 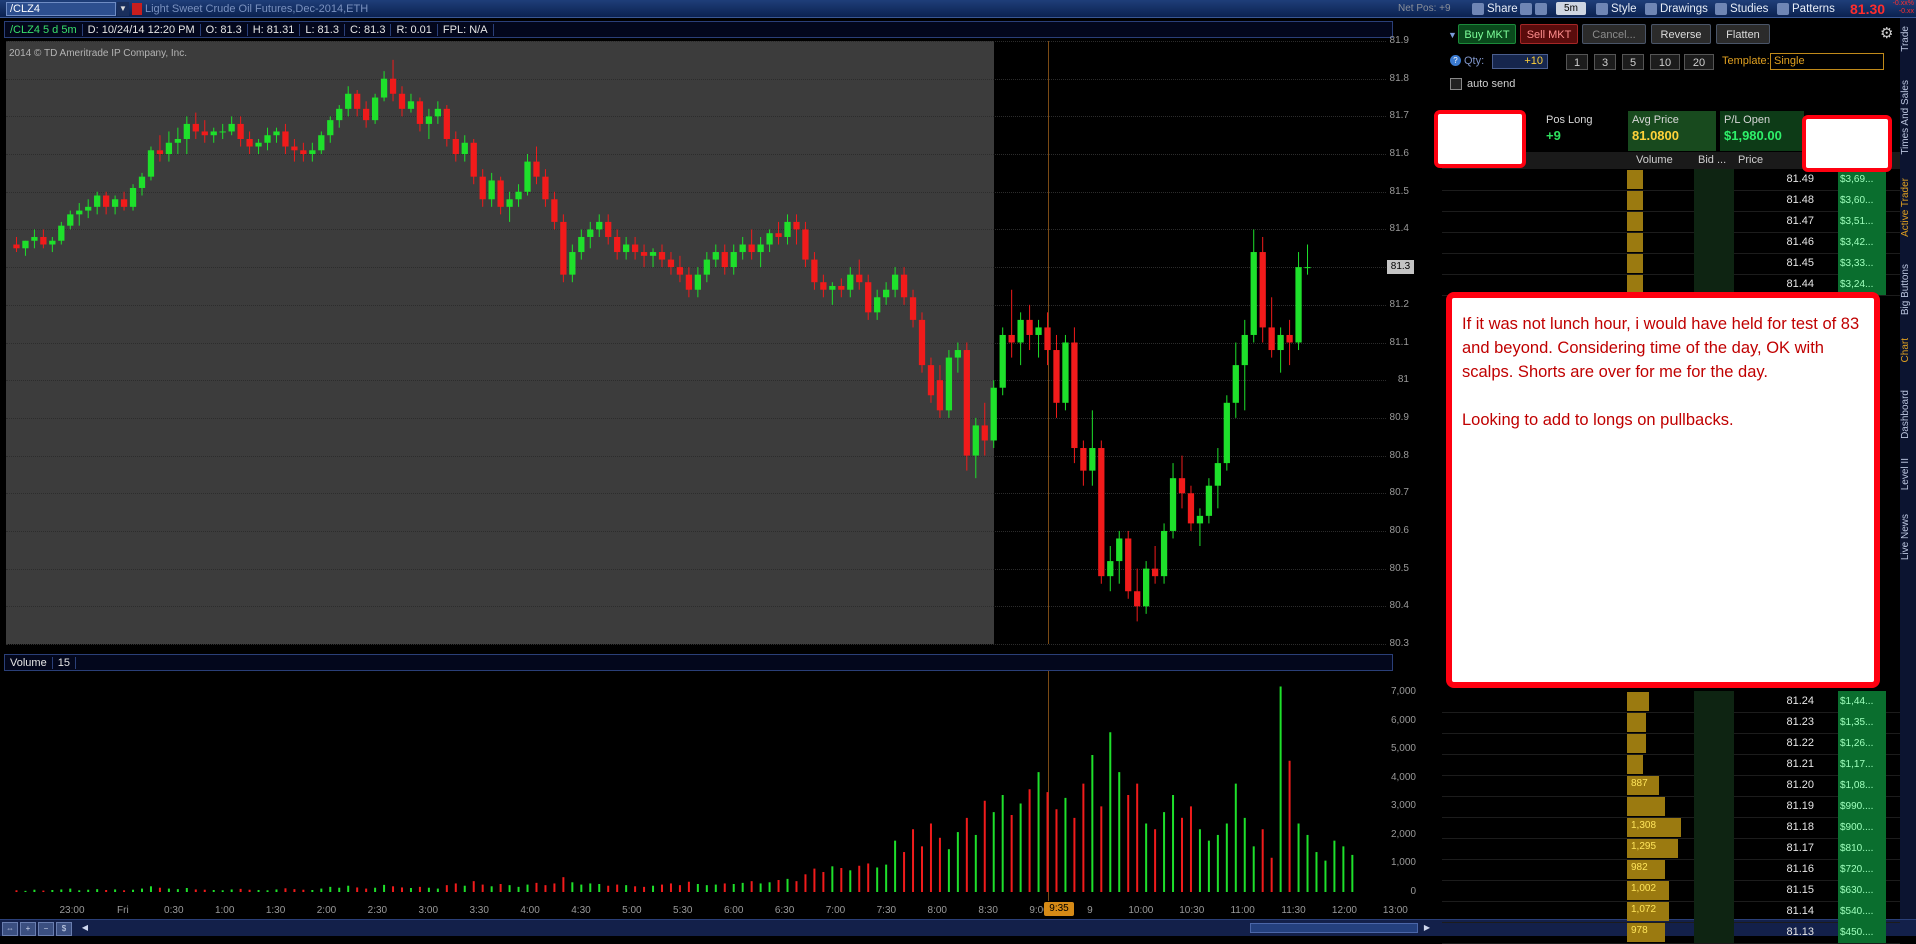 I want to click on side-tab-chart: Chart, so click(x=1908, y=350).